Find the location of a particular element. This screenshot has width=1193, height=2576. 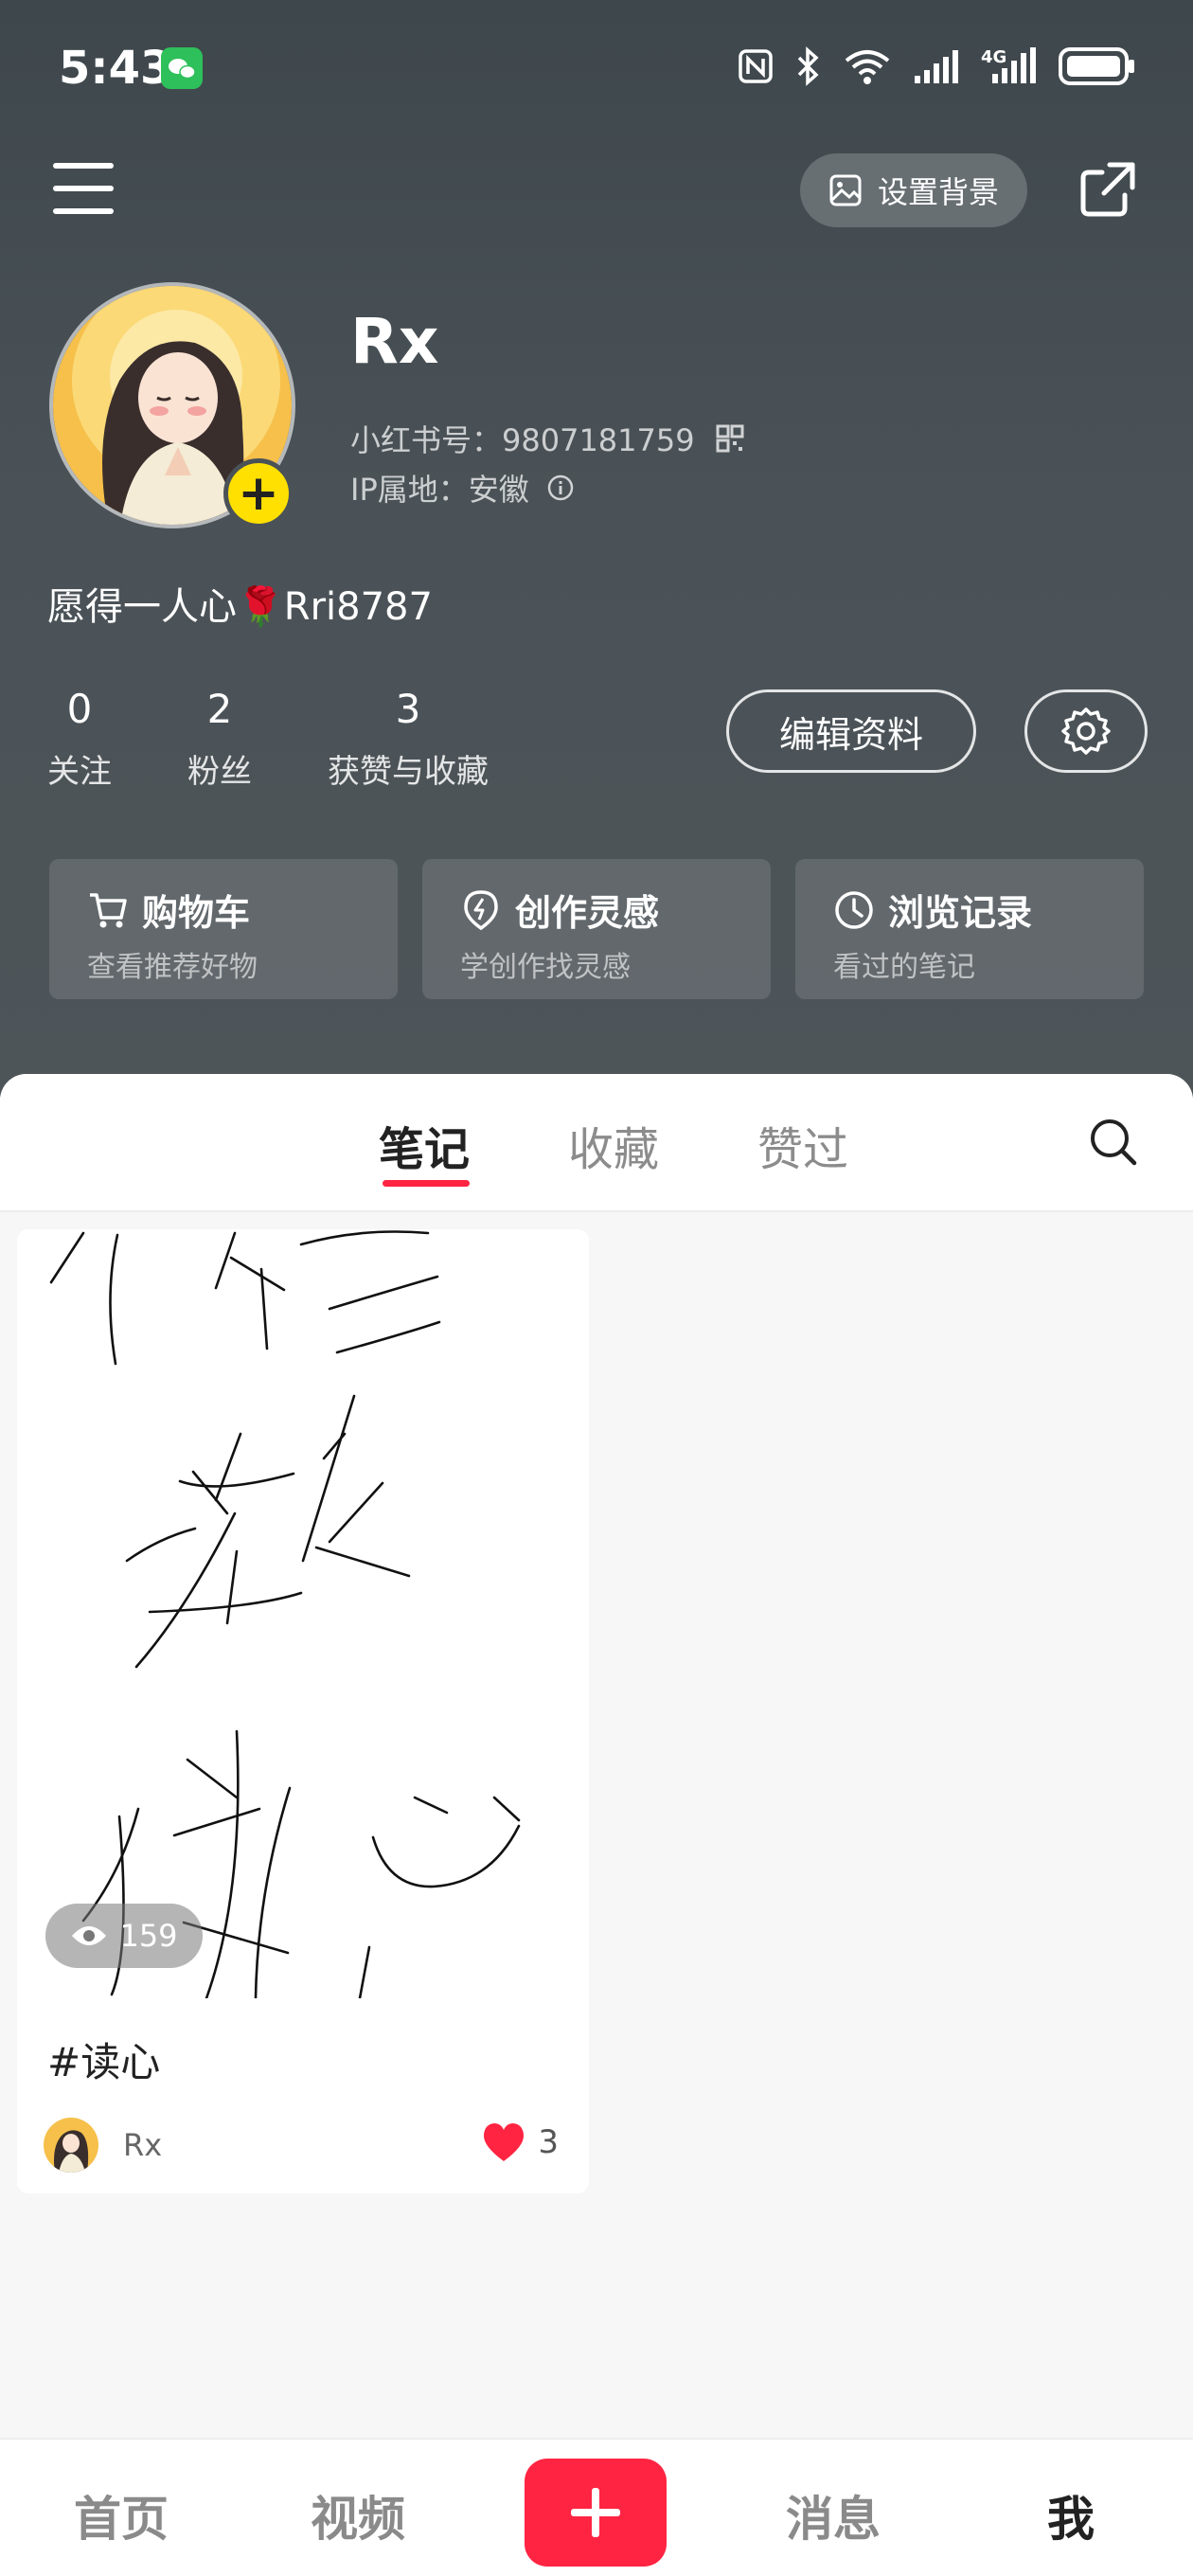

set-background-button: 设置背景 is located at coordinates (913, 190).